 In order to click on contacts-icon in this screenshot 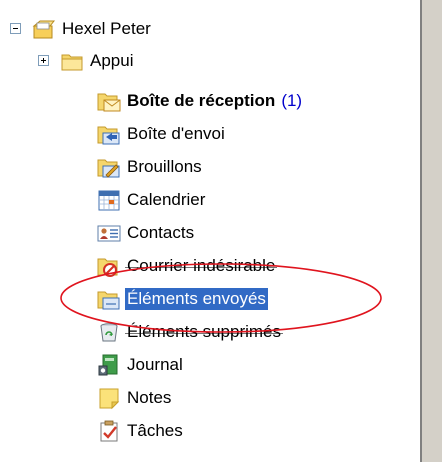, I will do `click(109, 233)`.